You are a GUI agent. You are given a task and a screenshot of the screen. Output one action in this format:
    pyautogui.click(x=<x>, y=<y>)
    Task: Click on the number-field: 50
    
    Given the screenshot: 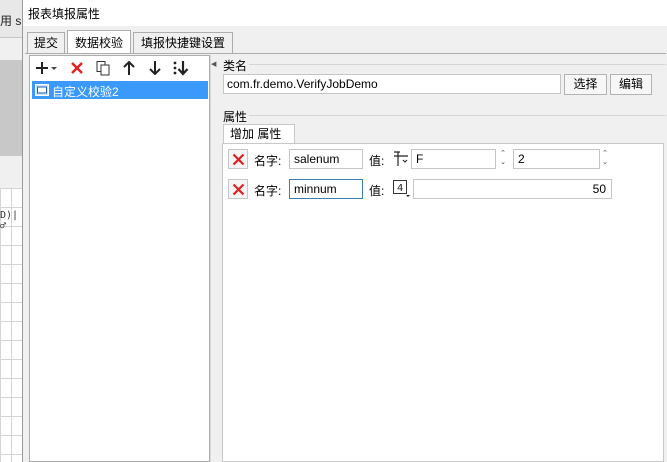 What is the action you would take?
    pyautogui.click(x=512, y=189)
    